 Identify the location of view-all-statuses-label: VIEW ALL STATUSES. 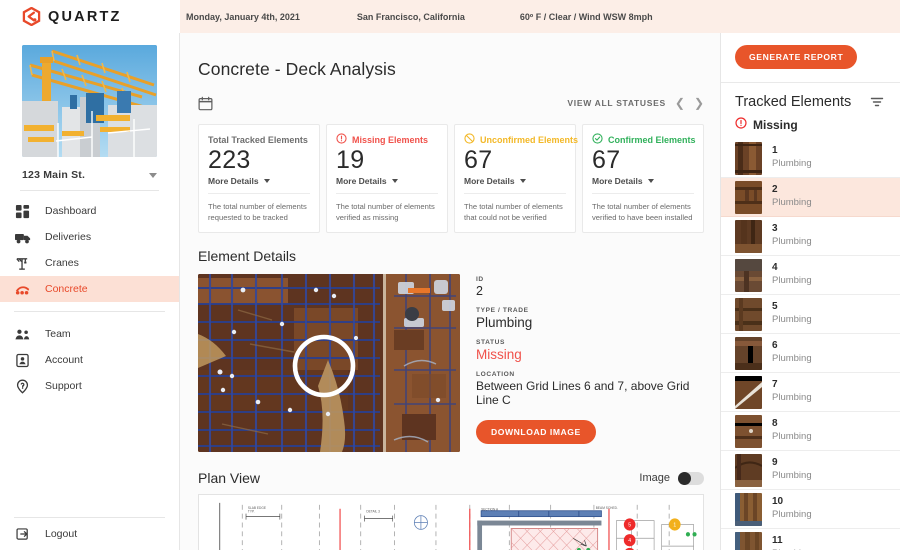
(616, 103).